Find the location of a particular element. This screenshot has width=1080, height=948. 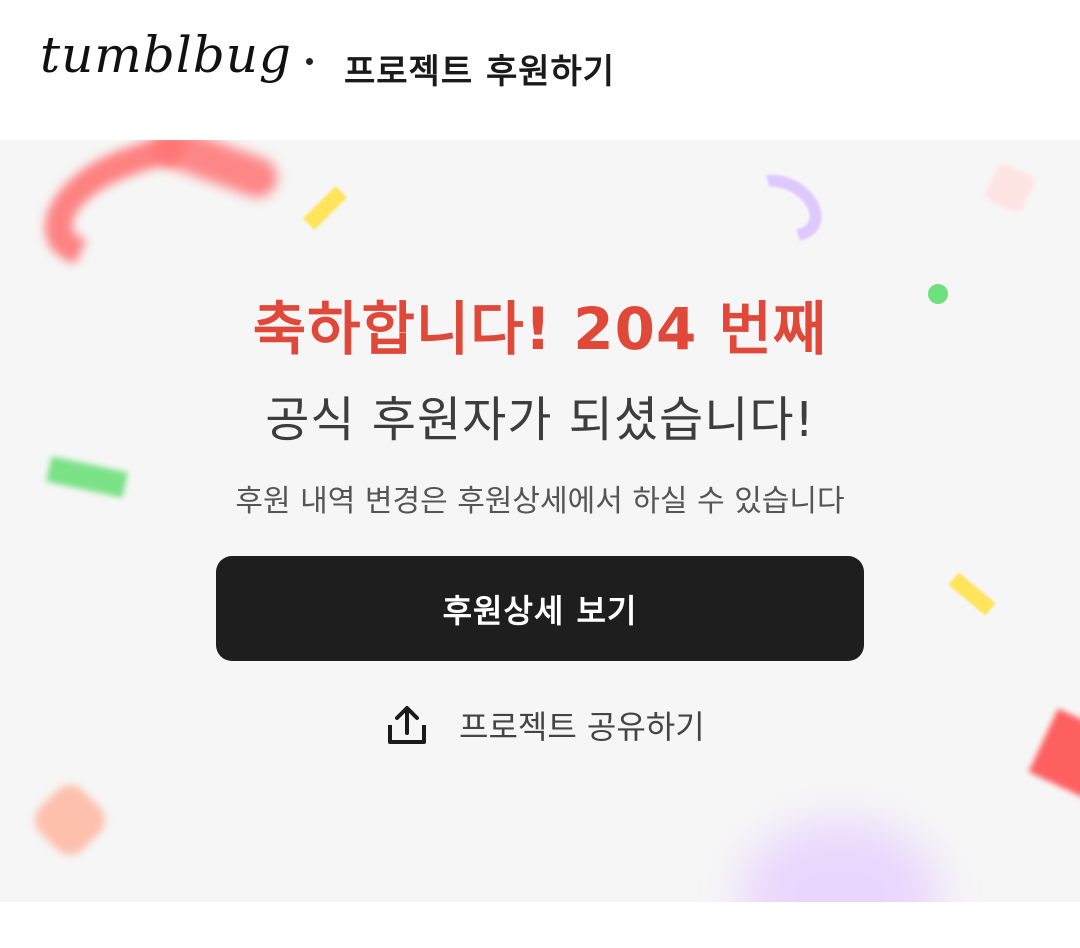

share-project-button: 프로젝트 공유하기 is located at coordinates (545, 725).